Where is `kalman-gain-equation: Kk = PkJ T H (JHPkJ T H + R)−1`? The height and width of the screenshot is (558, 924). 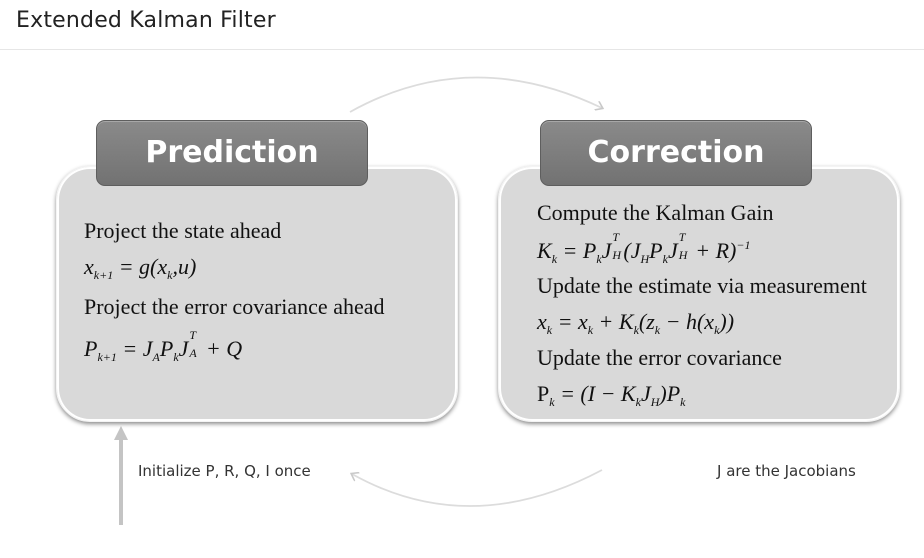 kalman-gain-equation: Kk = PkJ T H (JHPkJ T H + R)−1 is located at coordinates (644, 248).